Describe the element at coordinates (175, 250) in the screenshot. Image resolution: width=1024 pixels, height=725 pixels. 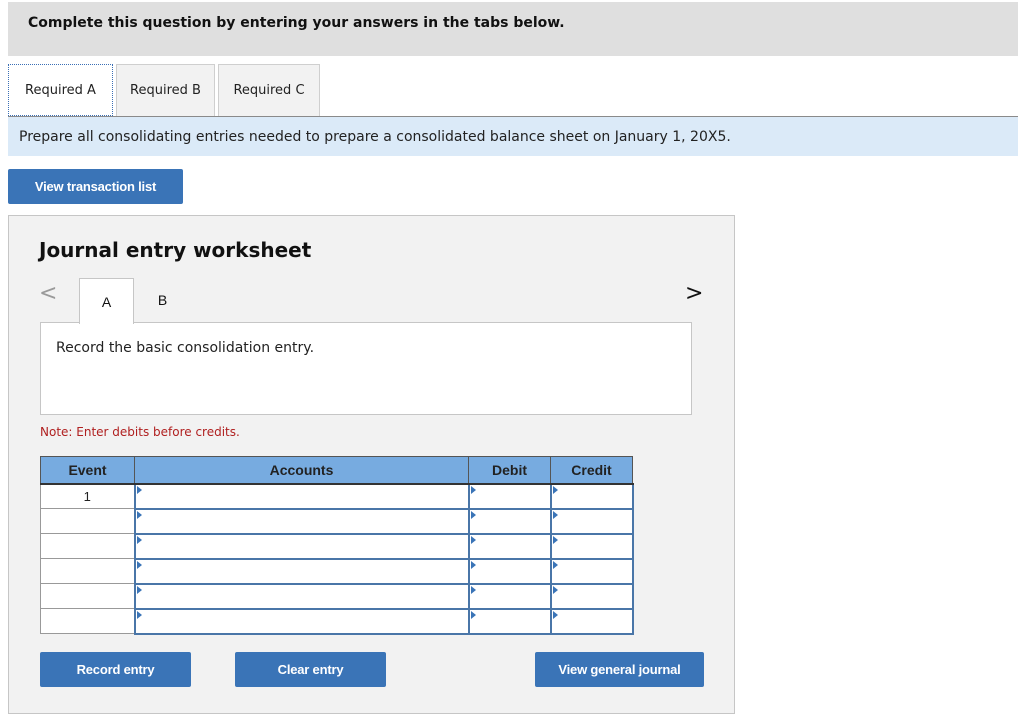
I see `worksheet-title: Journal entry worksheet` at that location.